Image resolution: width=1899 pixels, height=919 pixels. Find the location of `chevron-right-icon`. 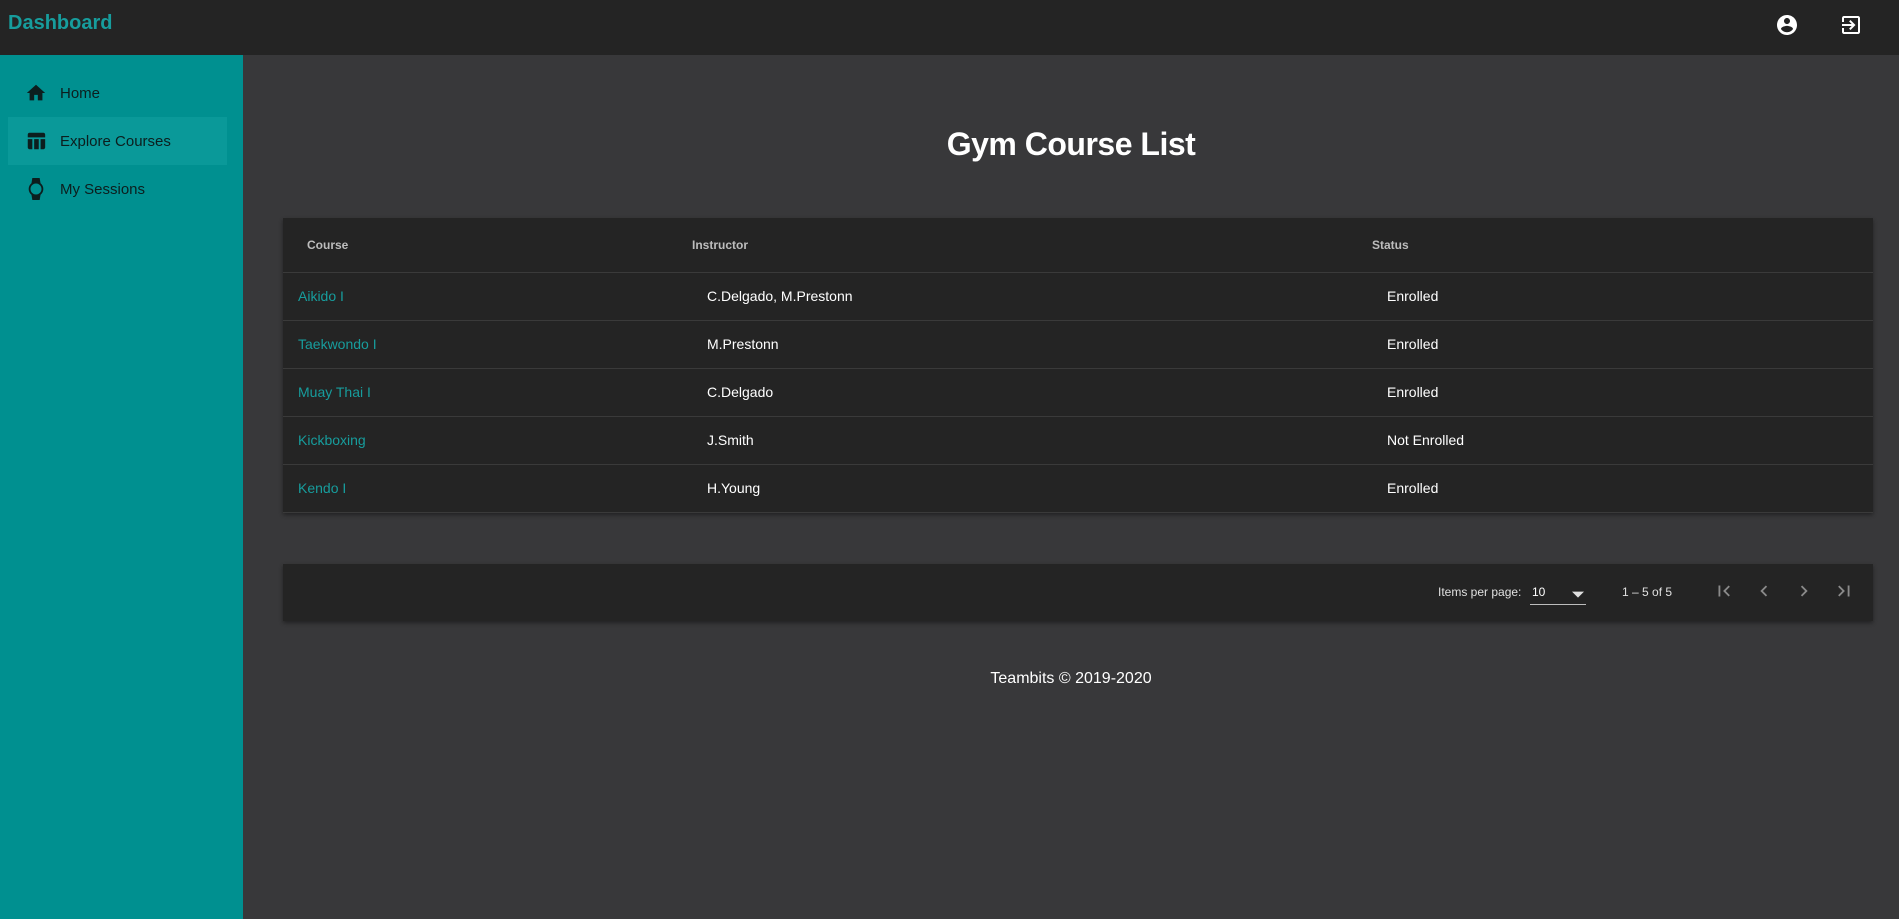

chevron-right-icon is located at coordinates (1804, 593).